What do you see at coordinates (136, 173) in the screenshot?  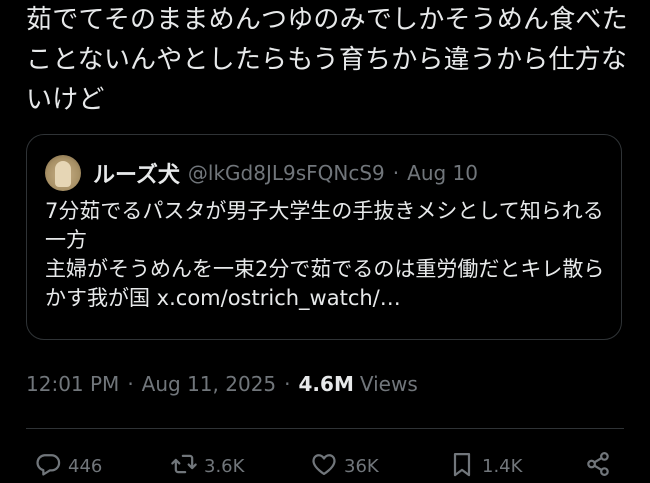 I see `quoted-author-name: ルーズ犬` at bounding box center [136, 173].